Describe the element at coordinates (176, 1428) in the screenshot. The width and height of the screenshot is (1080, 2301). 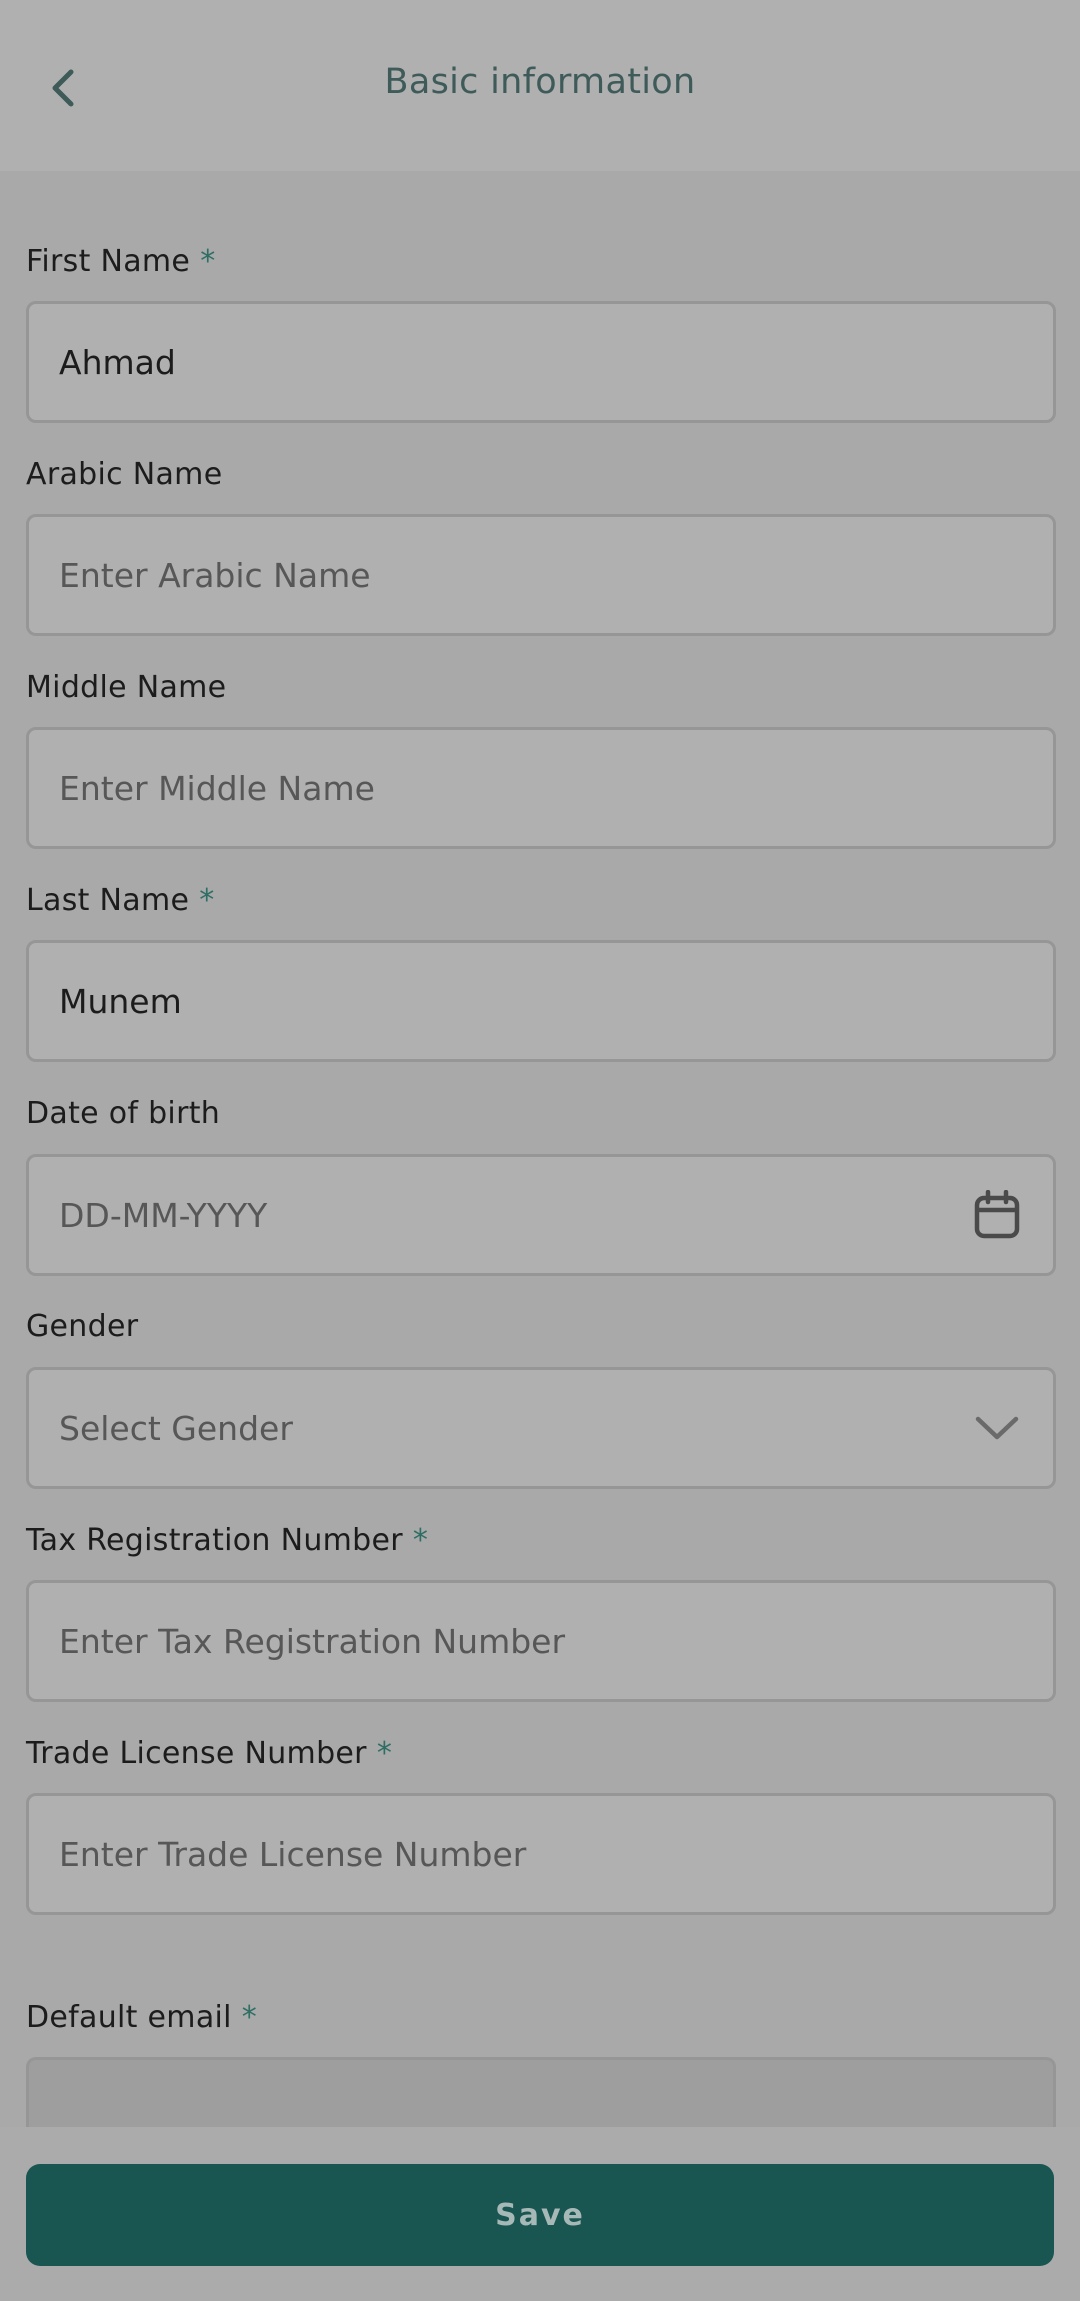
I see `gender-select-value: Select Gender` at that location.